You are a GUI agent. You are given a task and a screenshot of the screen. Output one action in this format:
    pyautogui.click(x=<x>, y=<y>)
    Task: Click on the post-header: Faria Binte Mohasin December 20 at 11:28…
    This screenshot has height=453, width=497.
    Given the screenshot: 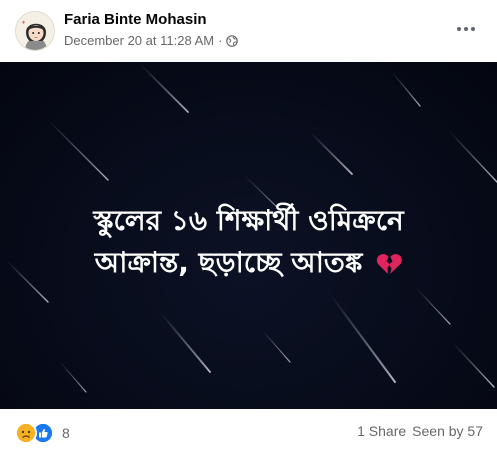 What is the action you would take?
    pyautogui.click(x=248, y=31)
    